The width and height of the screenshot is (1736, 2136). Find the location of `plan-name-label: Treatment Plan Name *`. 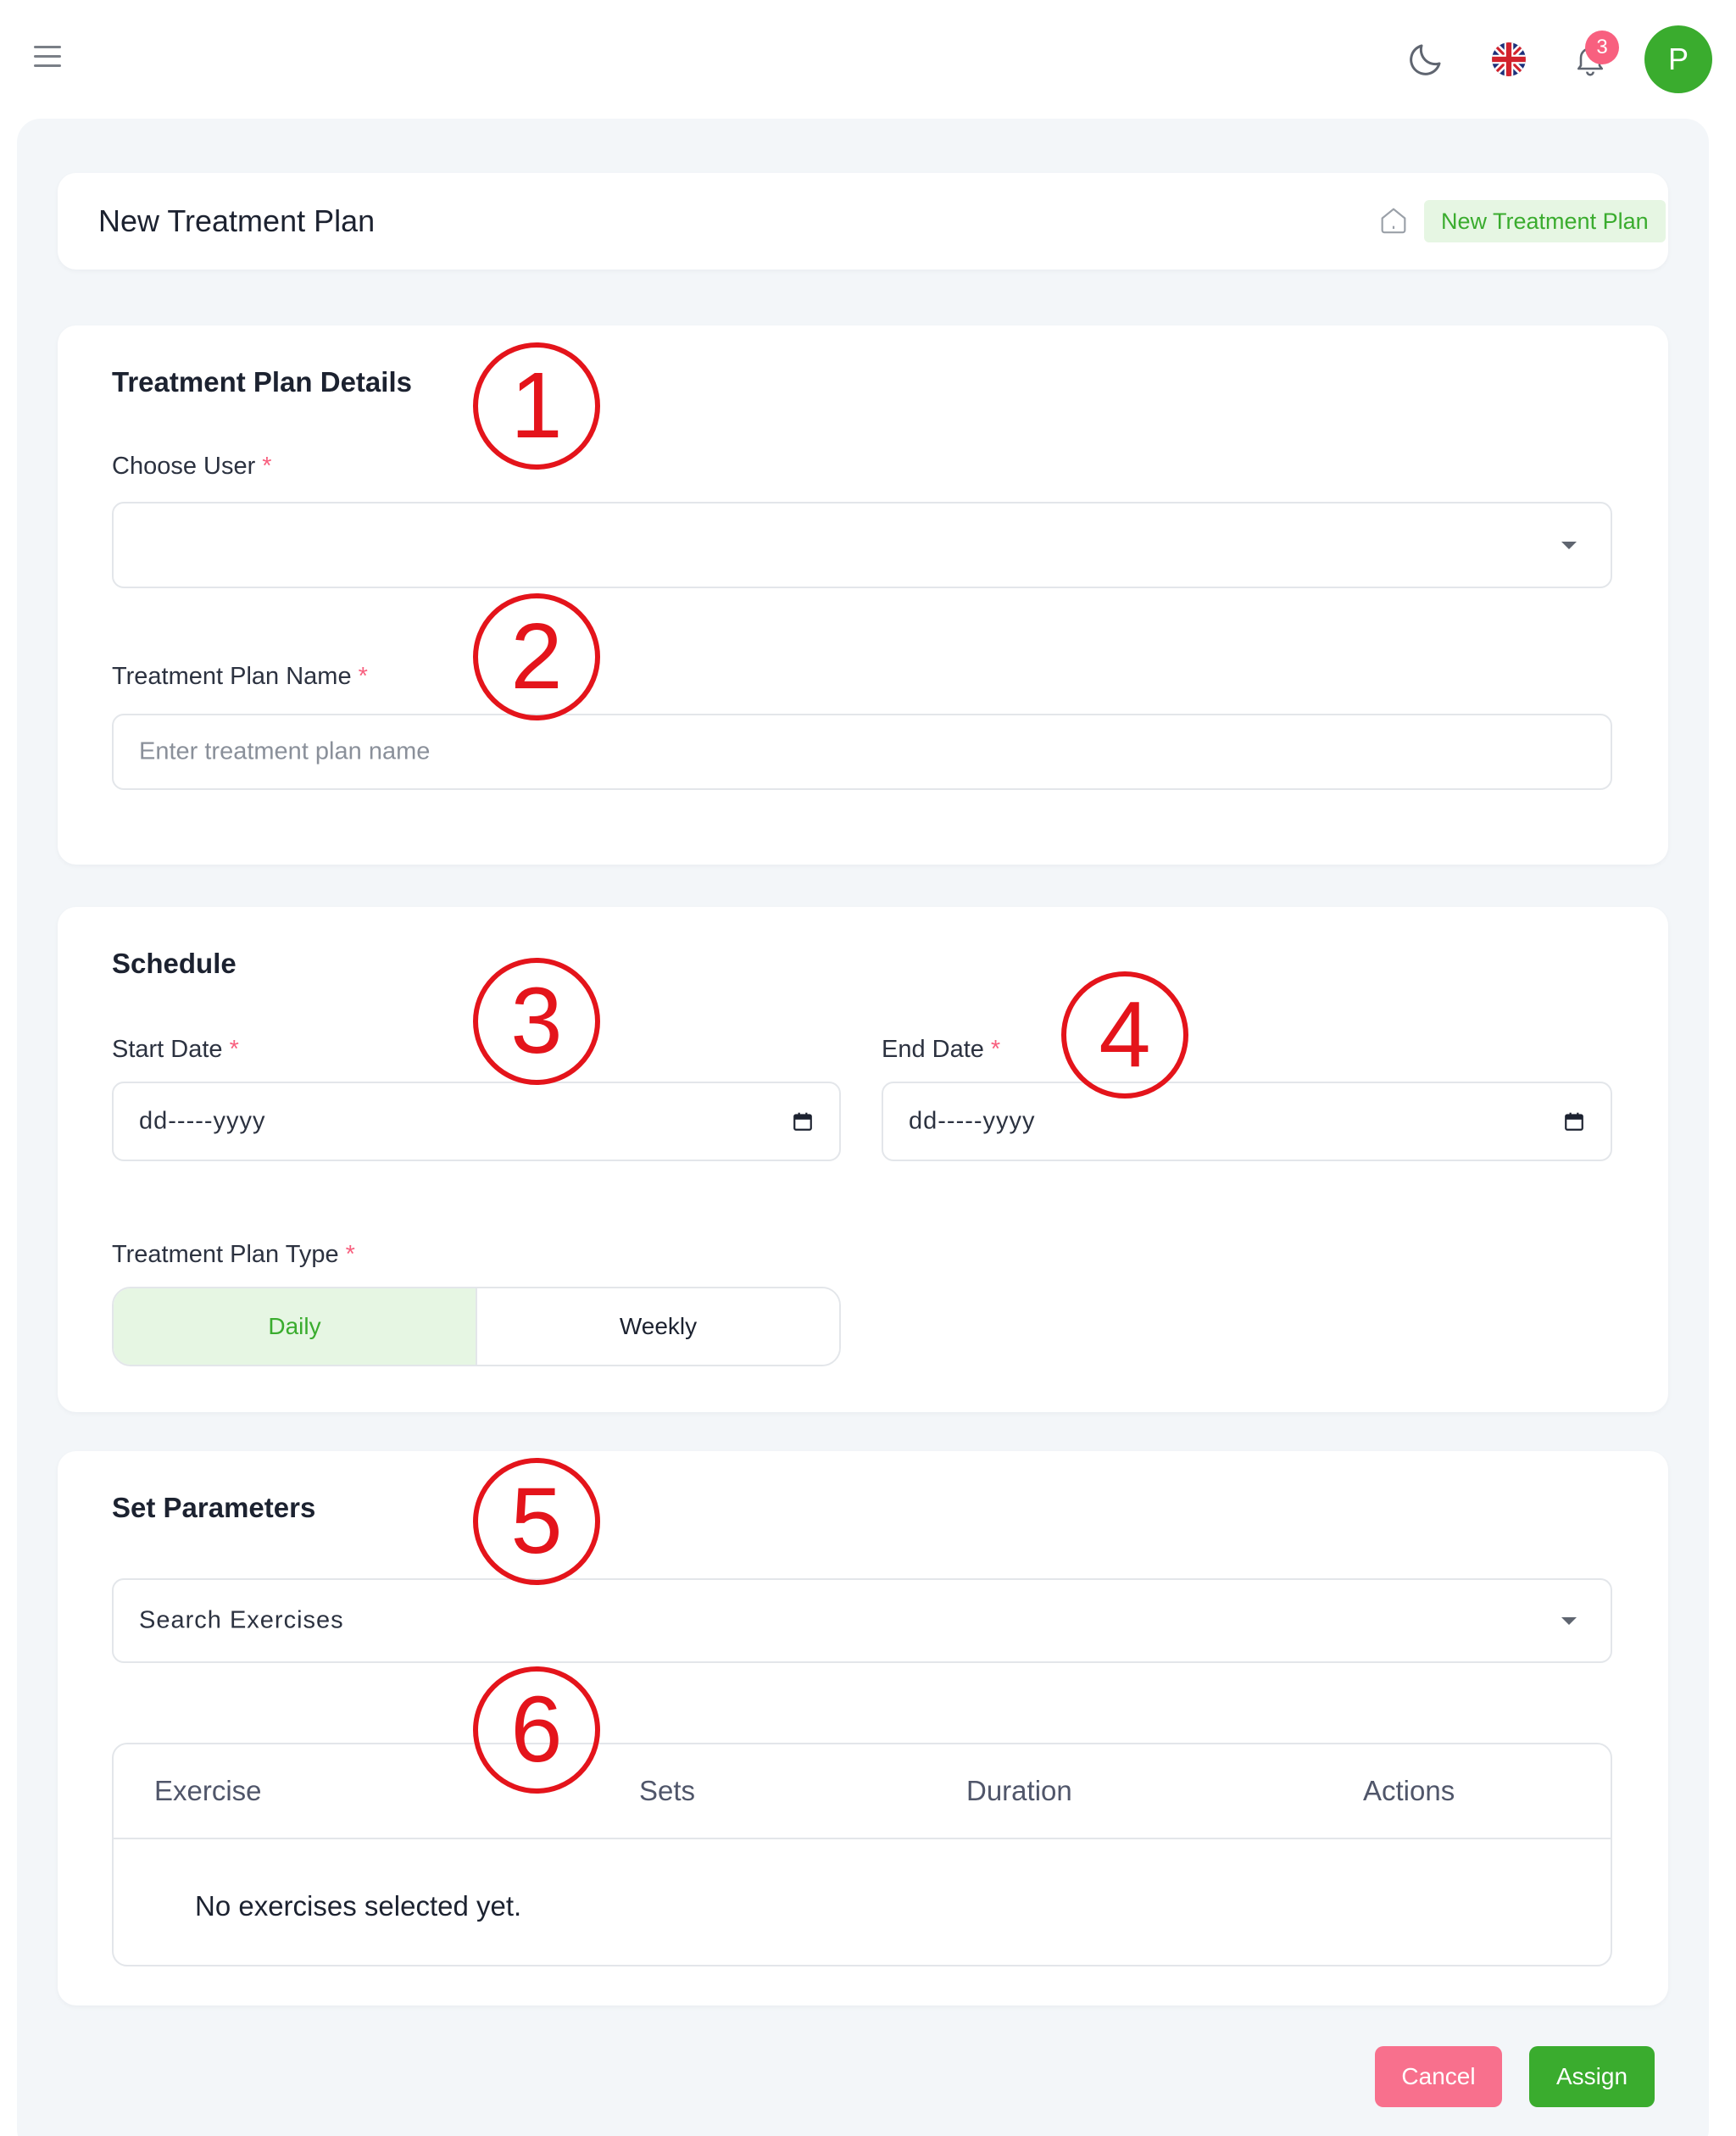

plan-name-label: Treatment Plan Name * is located at coordinates (240, 676).